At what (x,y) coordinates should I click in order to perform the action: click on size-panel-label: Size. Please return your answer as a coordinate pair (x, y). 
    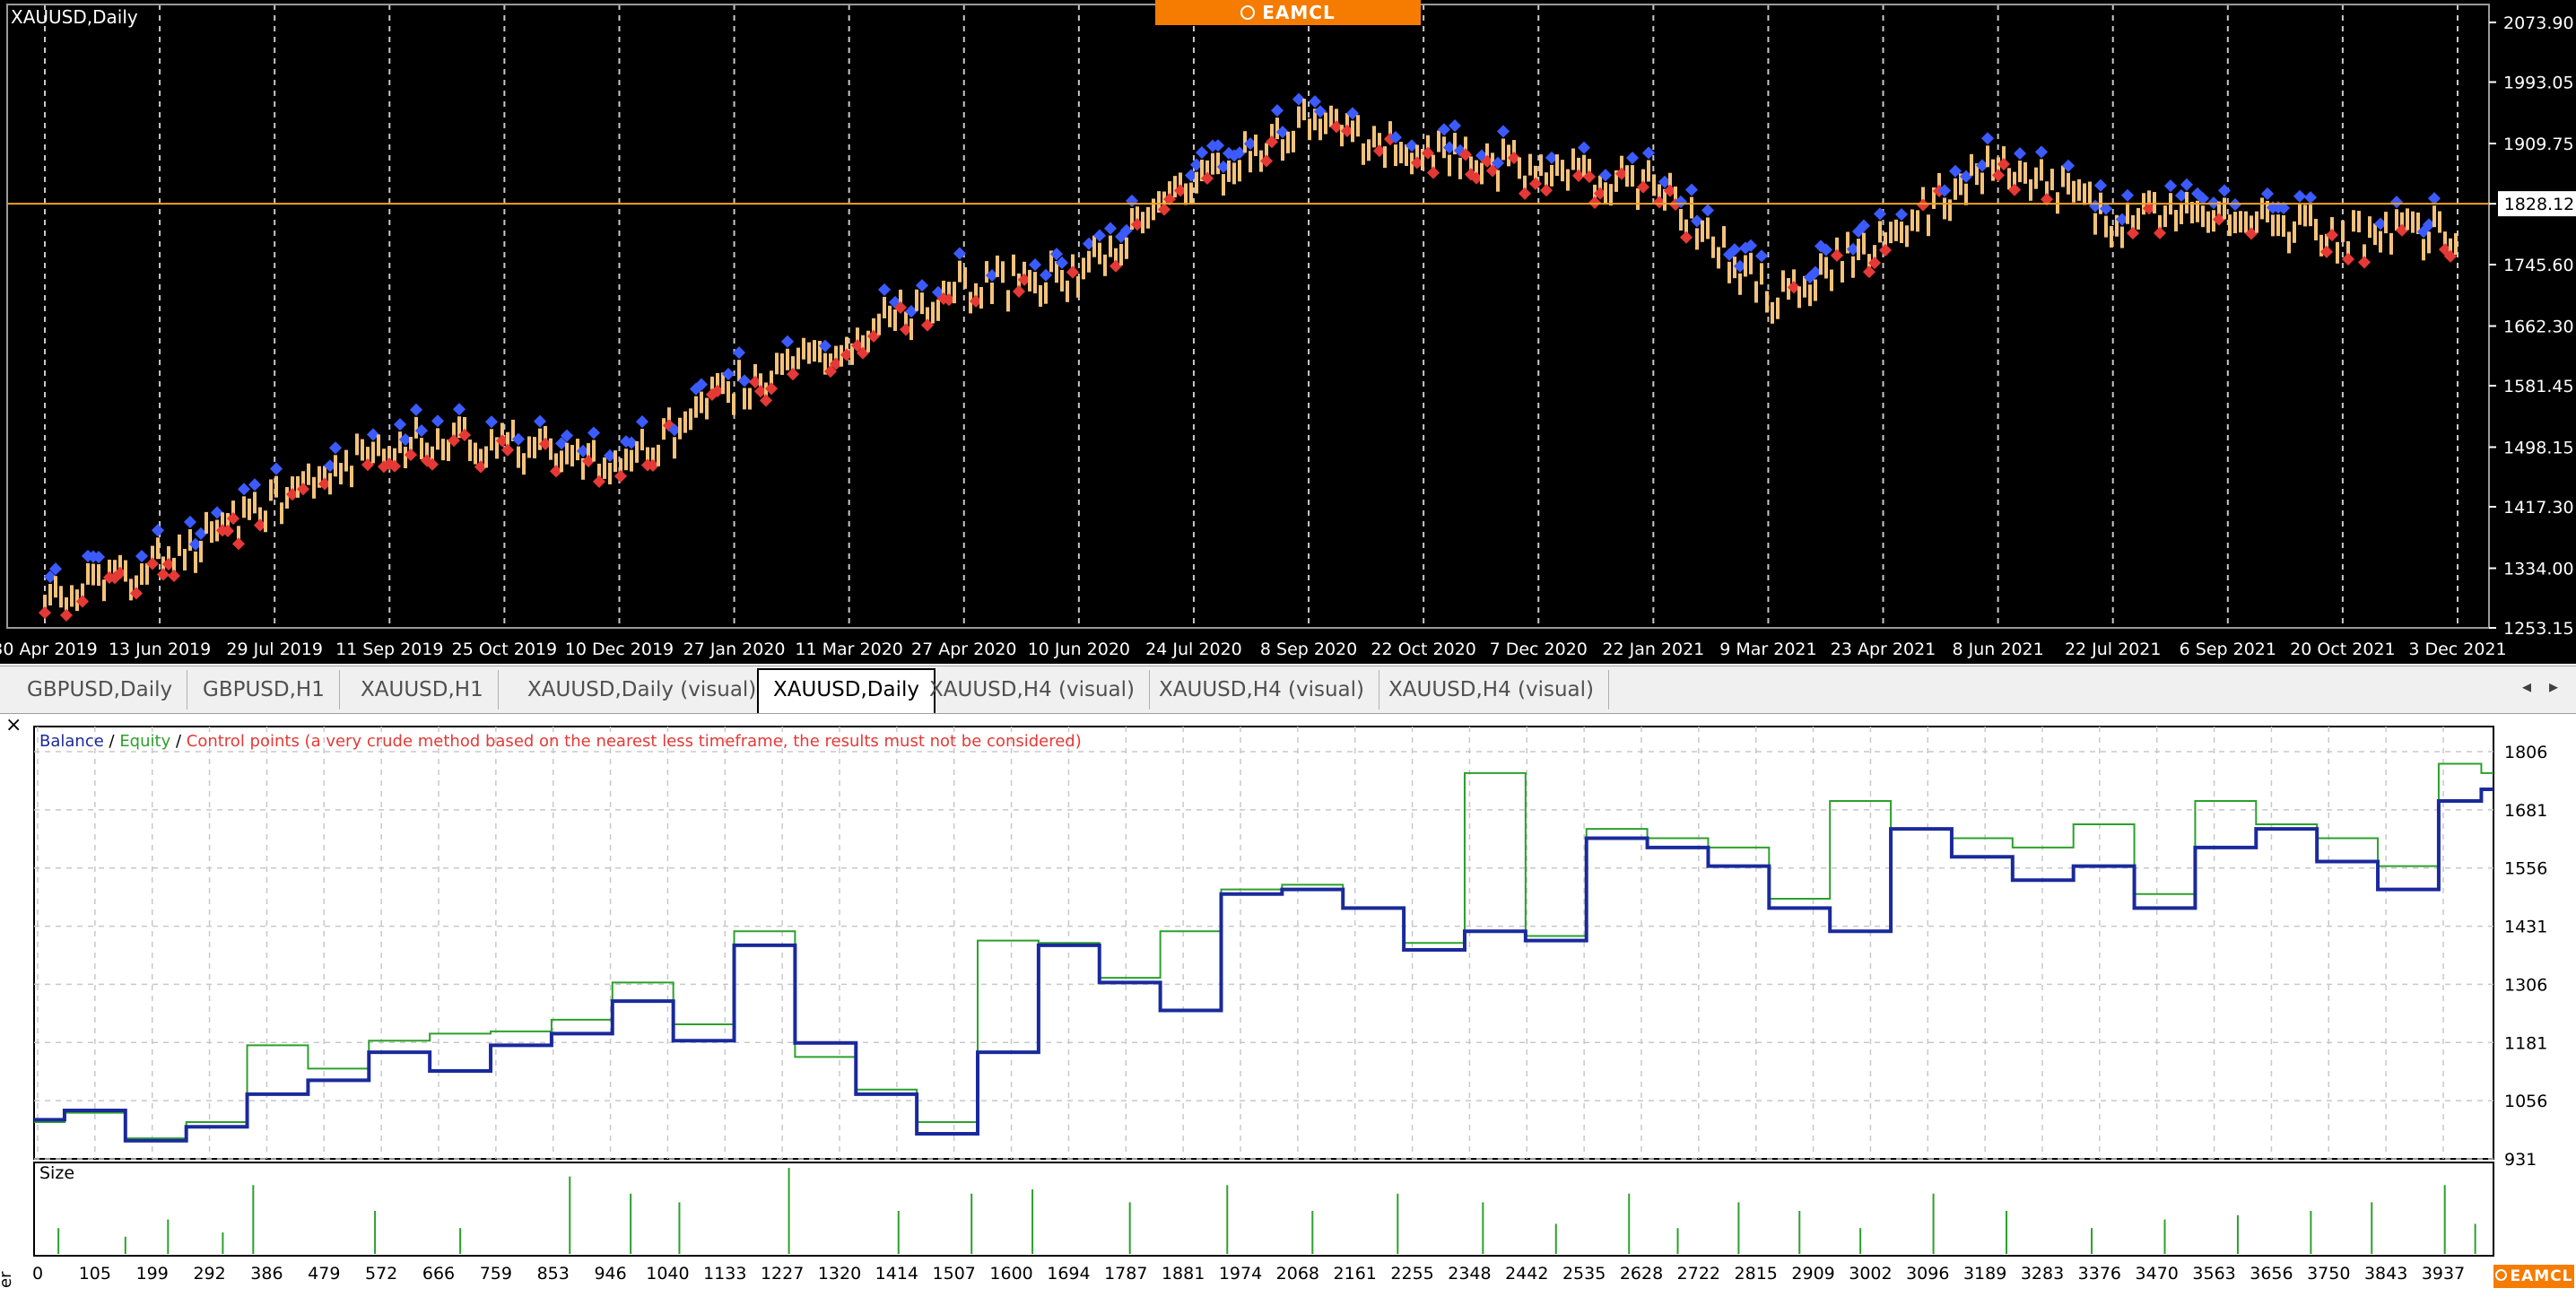
    Looking at the image, I should click on (56, 1173).